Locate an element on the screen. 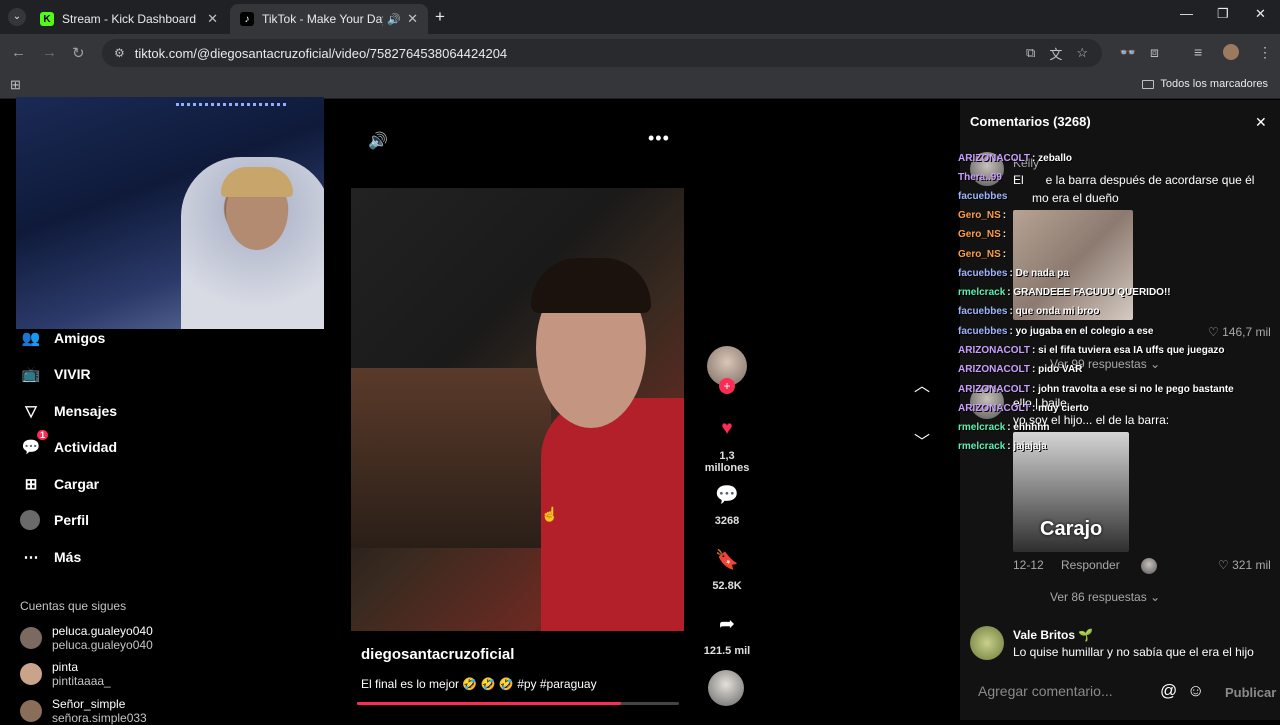 This screenshot has height=725, width=1280. comment-image is located at coordinates (1073, 265).